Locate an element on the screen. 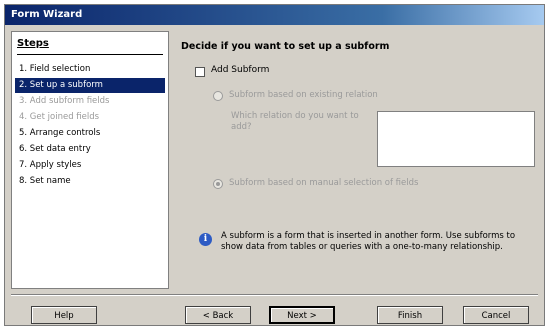 This screenshot has width=549, height=330. page-heading: Decide if you want to set up a subform is located at coordinates (285, 46).